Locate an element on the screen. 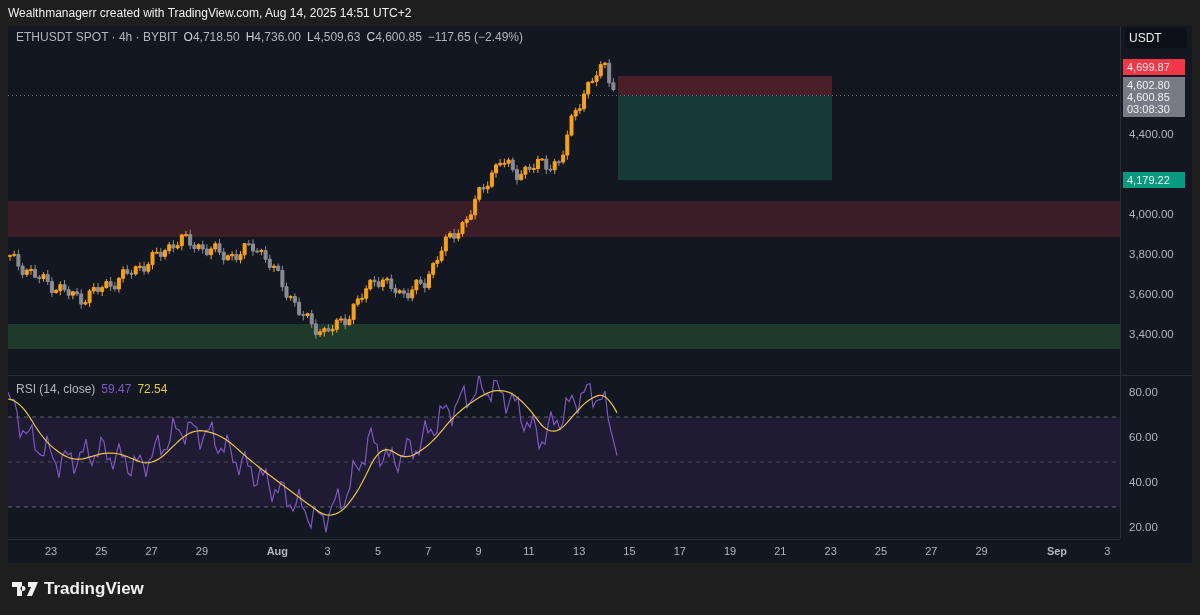 The width and height of the screenshot is (1200, 615). rsi-tick: 60.00 is located at coordinates (1143, 437).